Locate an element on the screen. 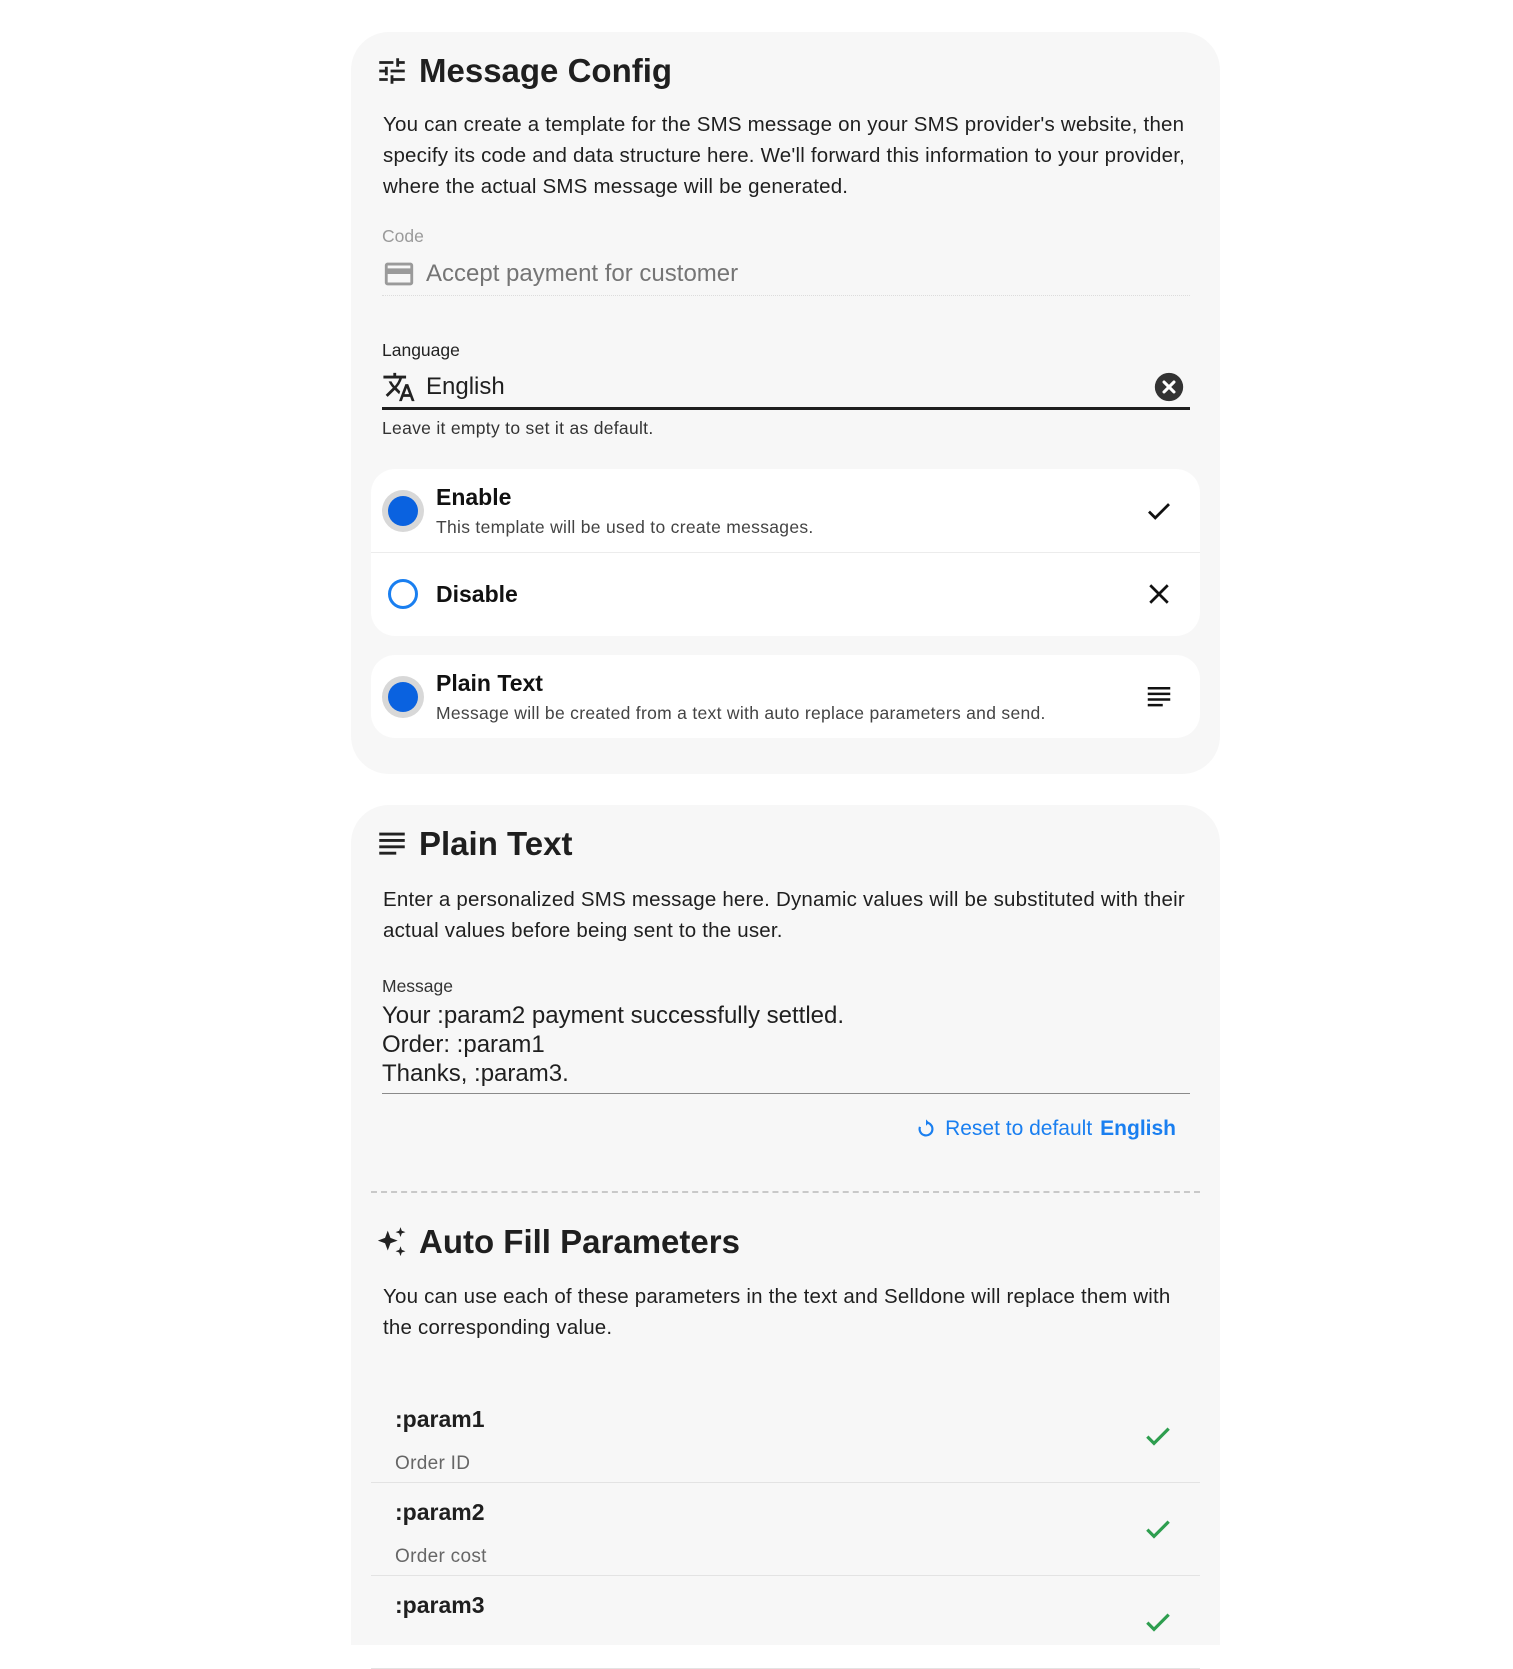 This screenshot has height=1669, width=1513. translate-icon is located at coordinates (399, 386).